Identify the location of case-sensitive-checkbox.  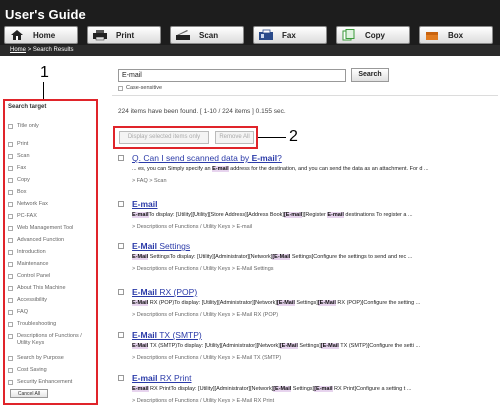
(120, 88).